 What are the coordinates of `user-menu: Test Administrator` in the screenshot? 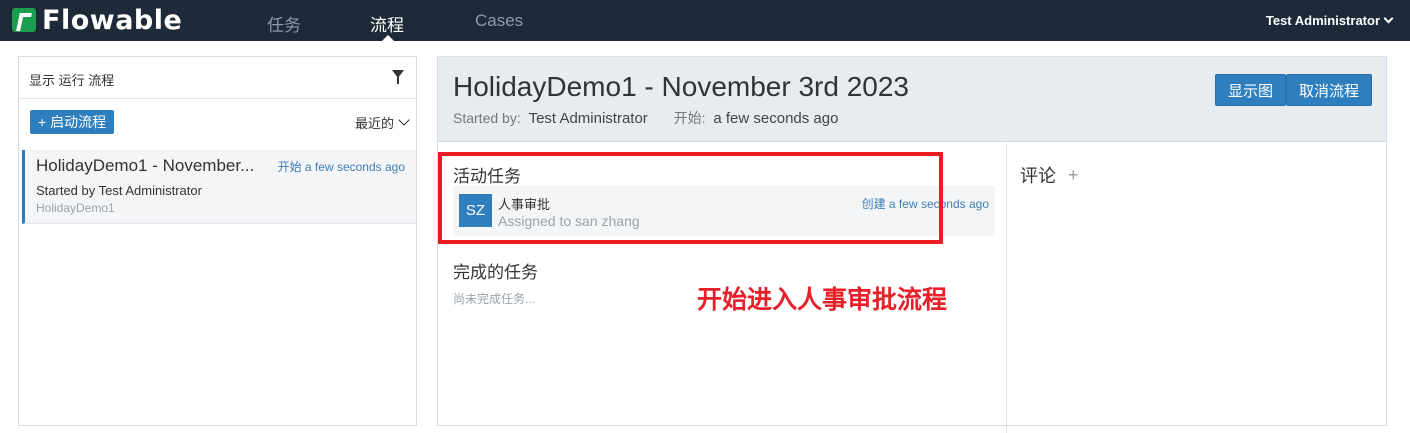 It's located at (1329, 20).